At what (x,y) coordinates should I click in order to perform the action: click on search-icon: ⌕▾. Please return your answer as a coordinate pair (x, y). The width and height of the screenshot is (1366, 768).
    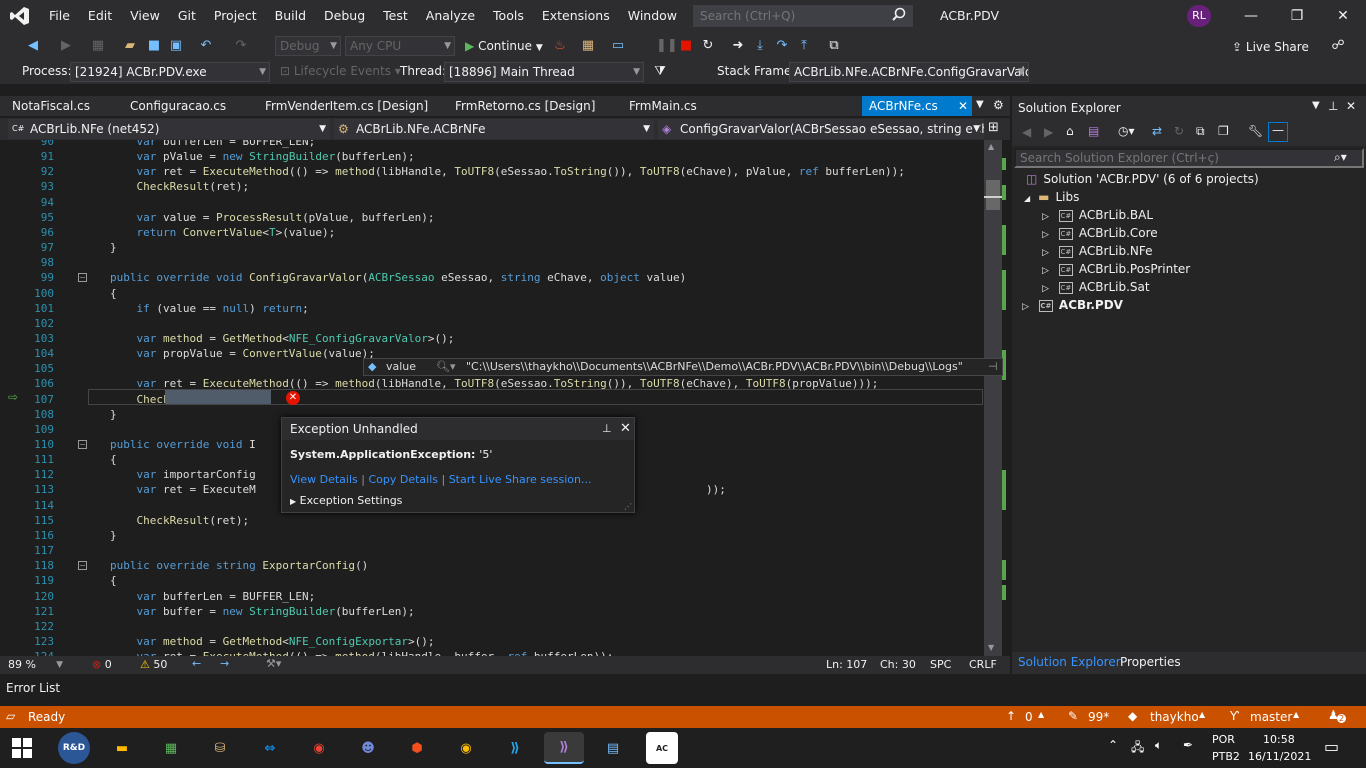
    Looking at the image, I should click on (1340, 157).